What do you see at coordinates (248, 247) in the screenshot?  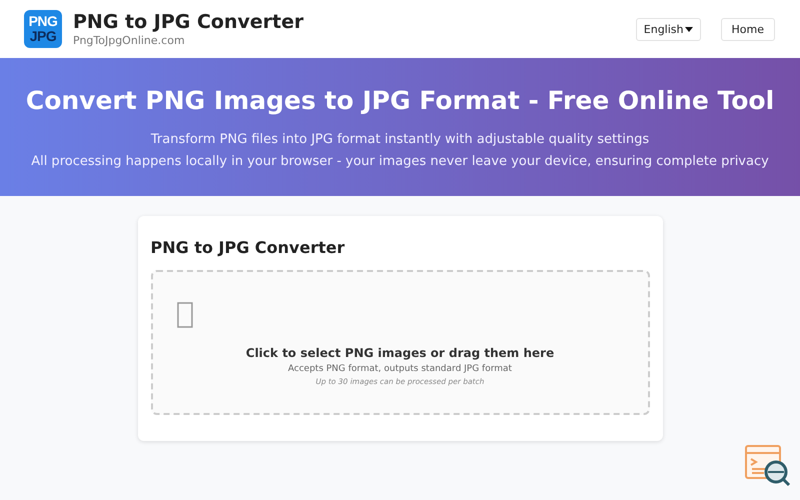 I see `card-title: PNG to JPG Converter` at bounding box center [248, 247].